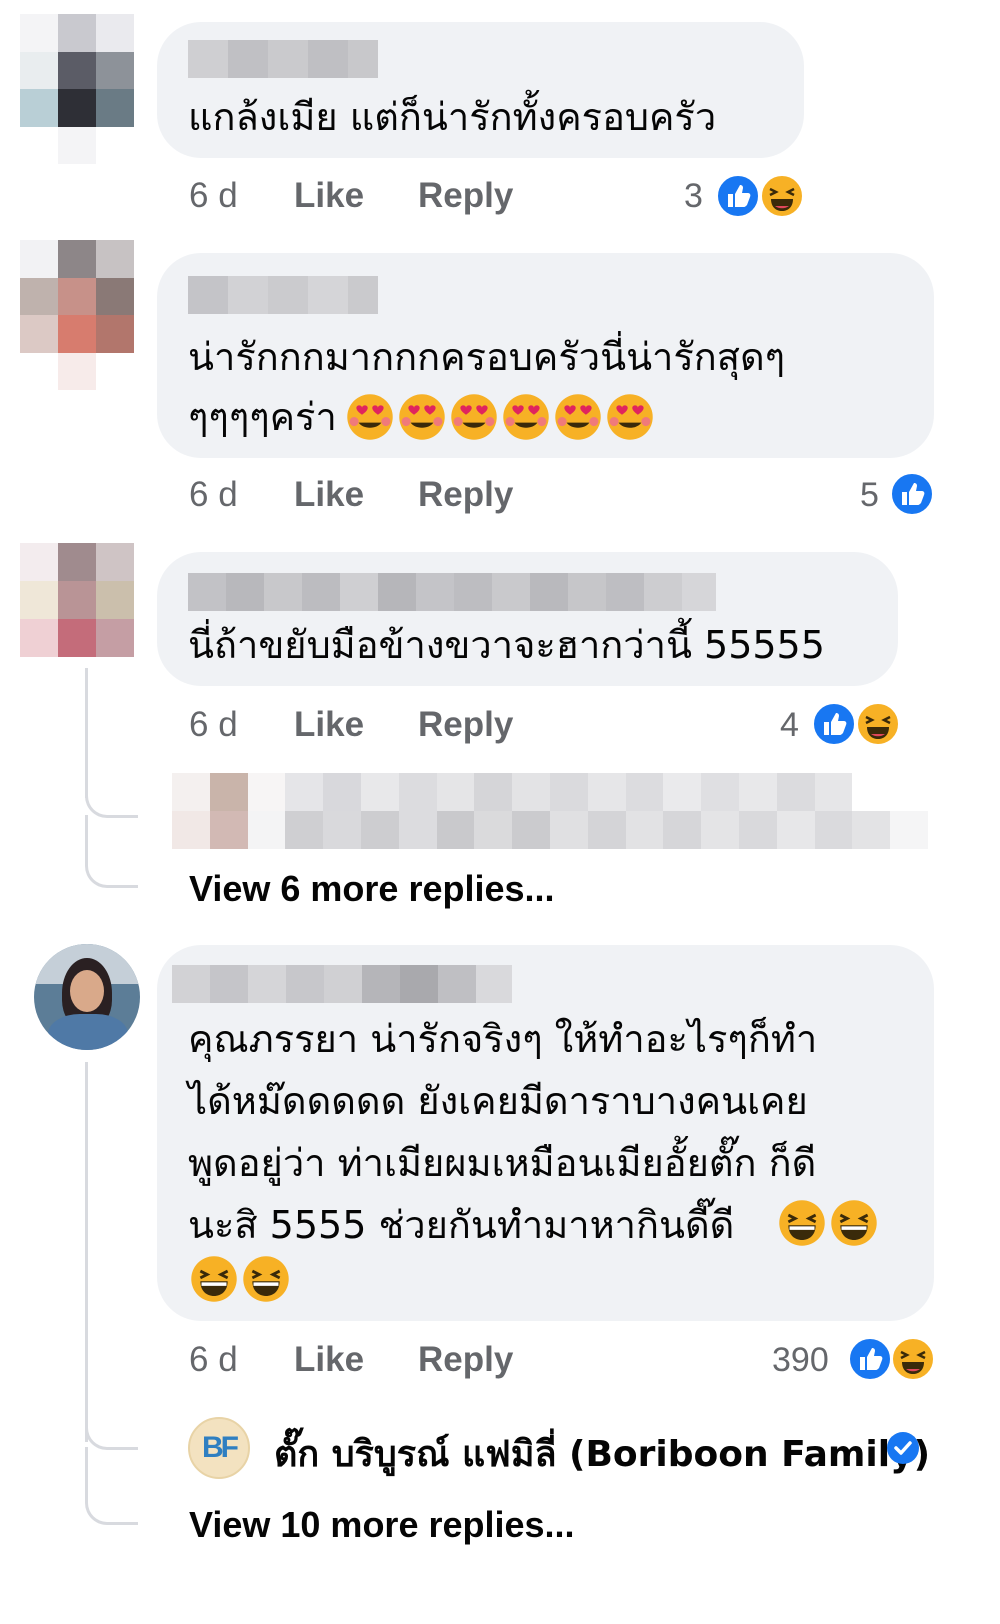  Describe the element at coordinates (693, 196) in the screenshot. I see `reaction-count: 3` at that location.